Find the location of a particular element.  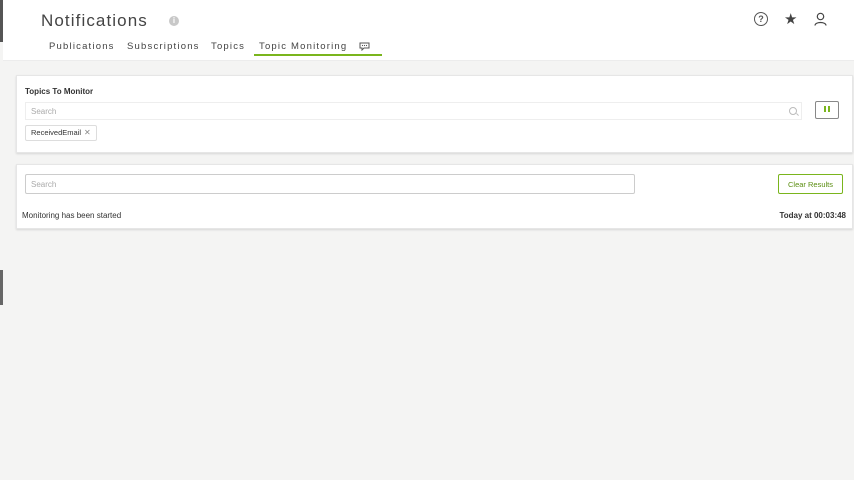

search-icon is located at coordinates (793, 111).